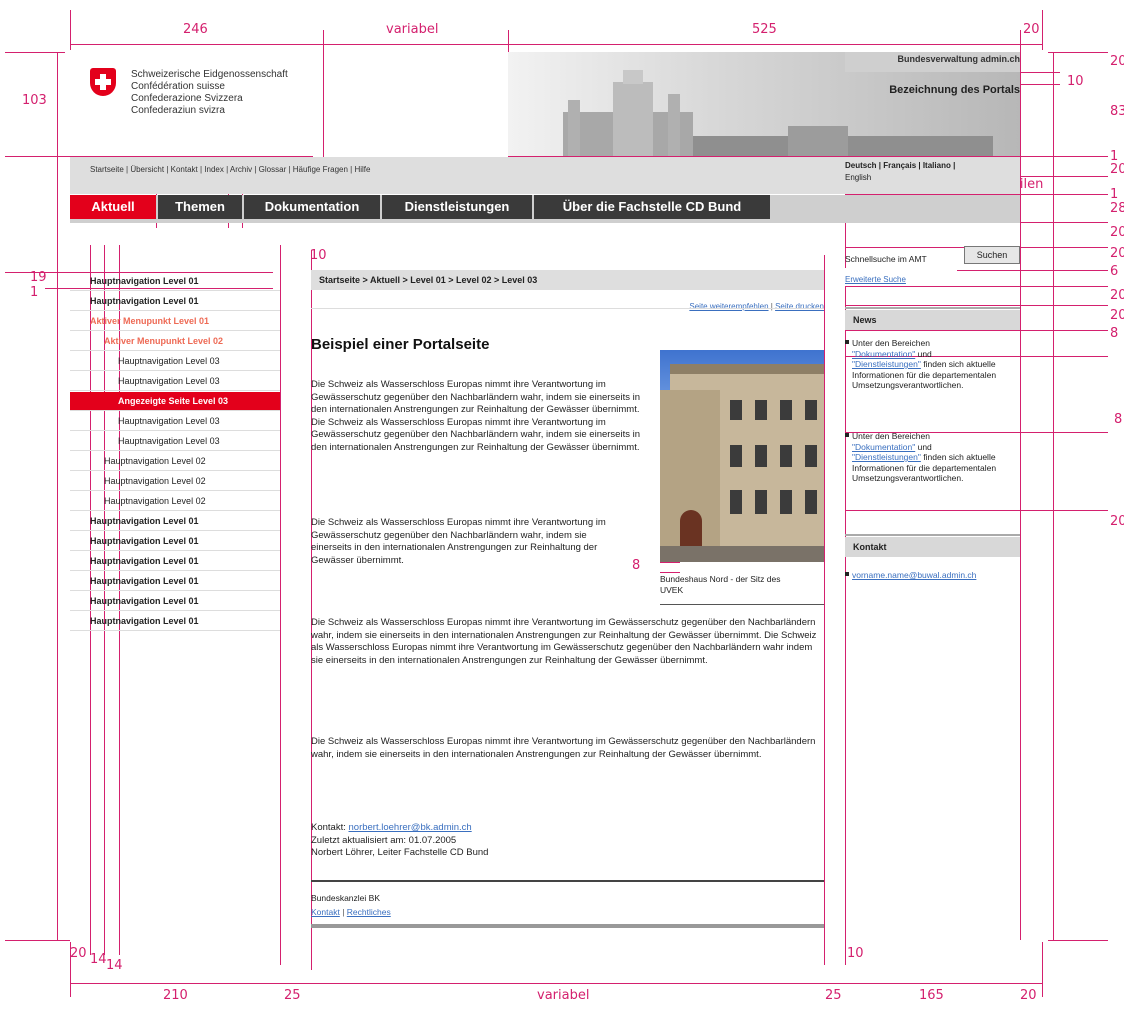 Image resolution: width=1124 pixels, height=1009 pixels. What do you see at coordinates (175, 341) in the screenshot?
I see `nav-item-active-level-02: Aktiver Menupunkt Level 02` at bounding box center [175, 341].